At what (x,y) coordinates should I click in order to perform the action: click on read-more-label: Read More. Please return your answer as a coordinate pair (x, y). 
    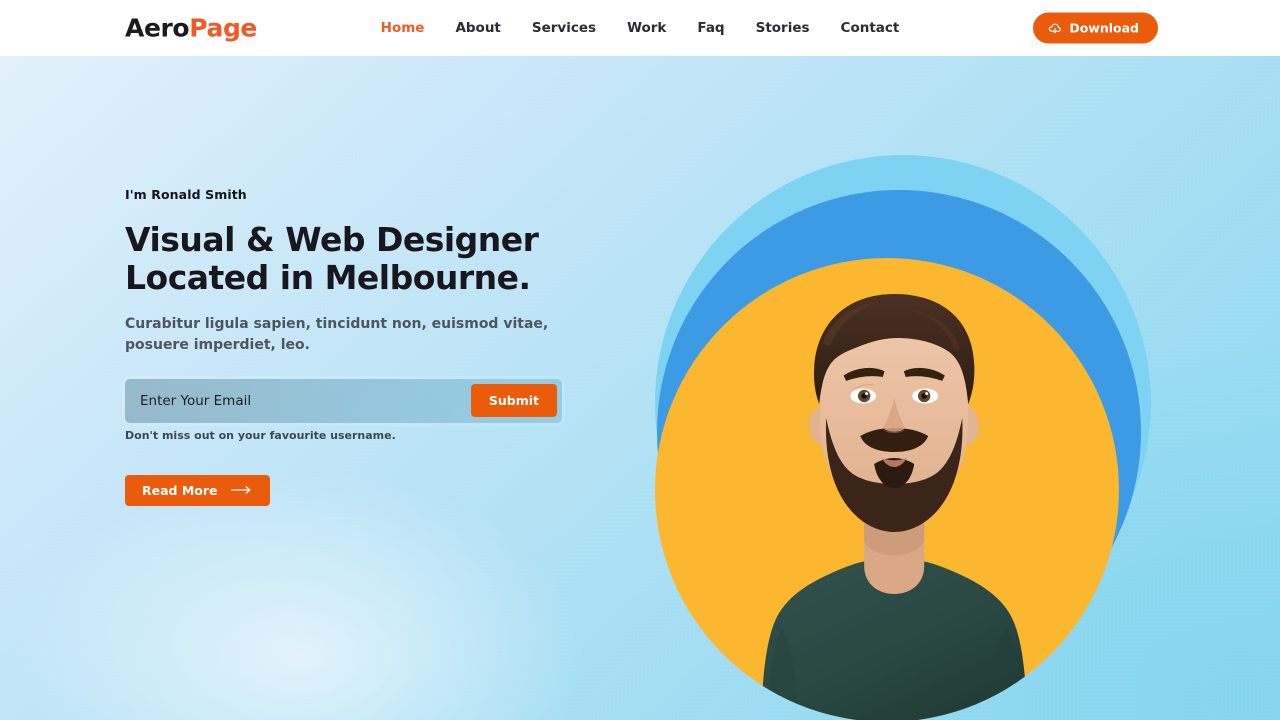
    Looking at the image, I should click on (180, 490).